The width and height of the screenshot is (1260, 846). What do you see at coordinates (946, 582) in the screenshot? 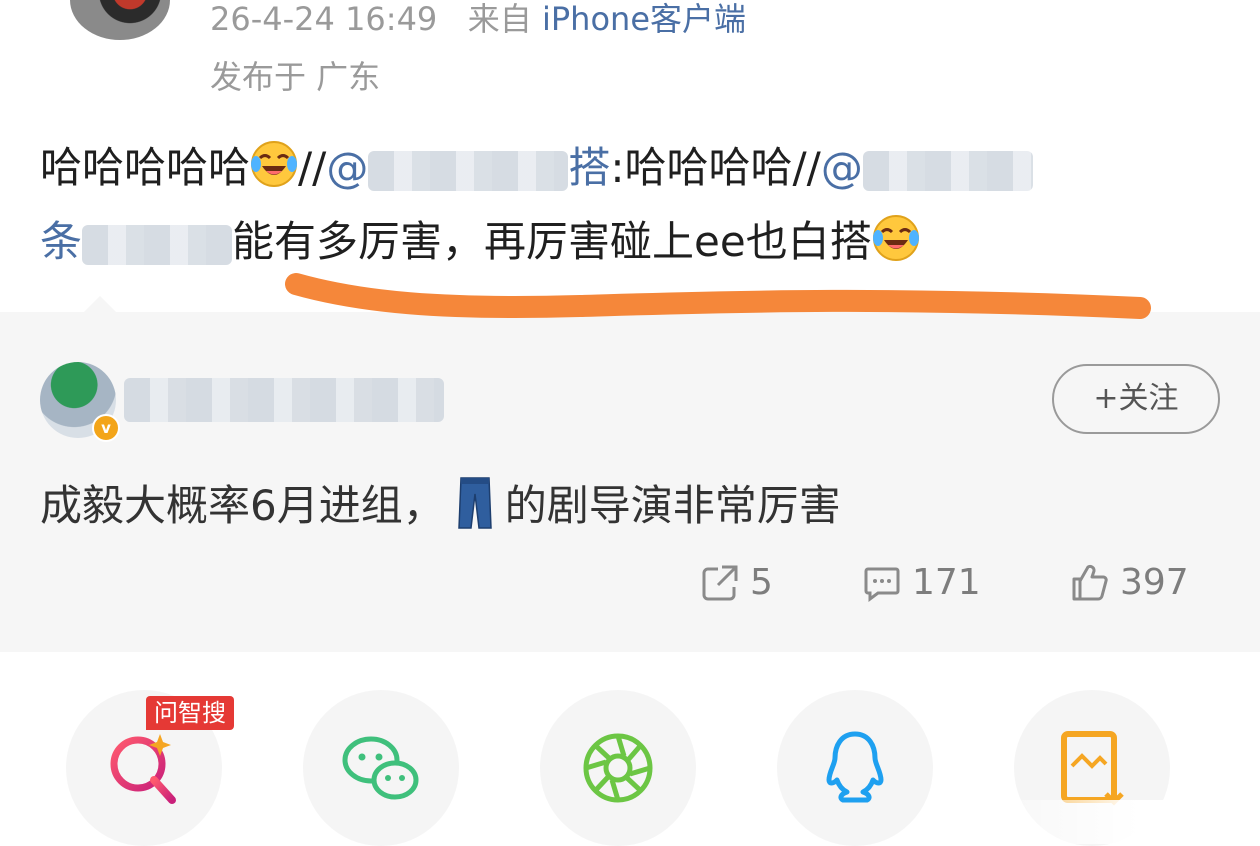
I see `comment-count: 171` at bounding box center [946, 582].